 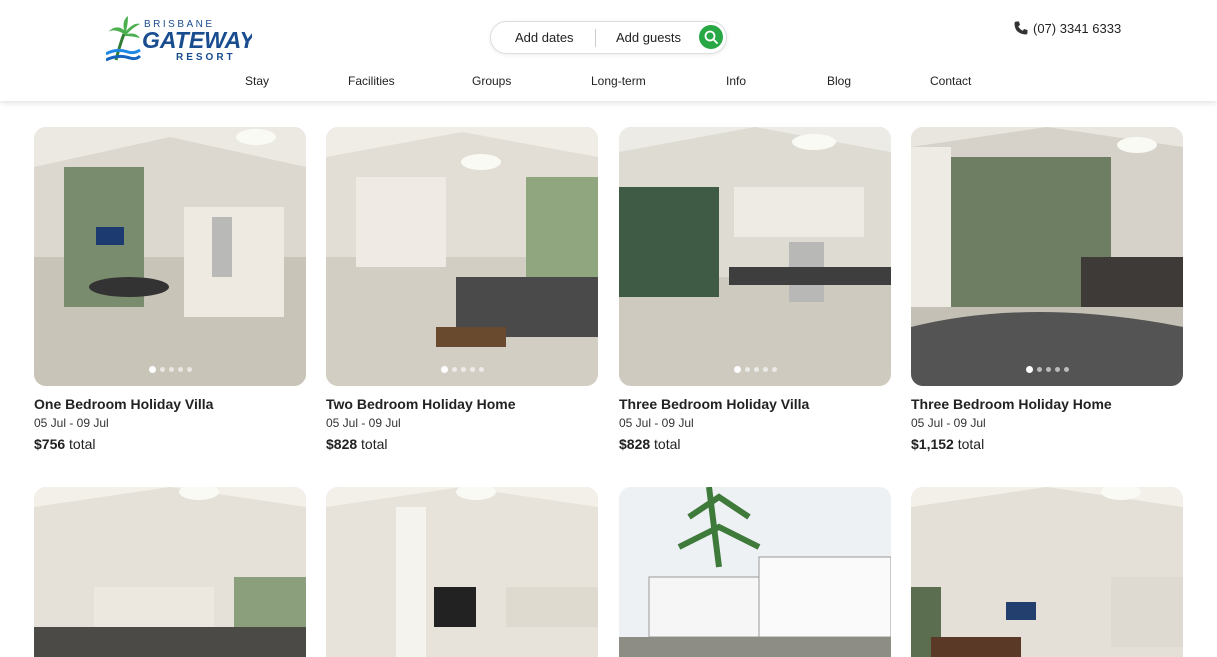 What do you see at coordinates (491, 81) in the screenshot?
I see `nav-groups: Groups` at bounding box center [491, 81].